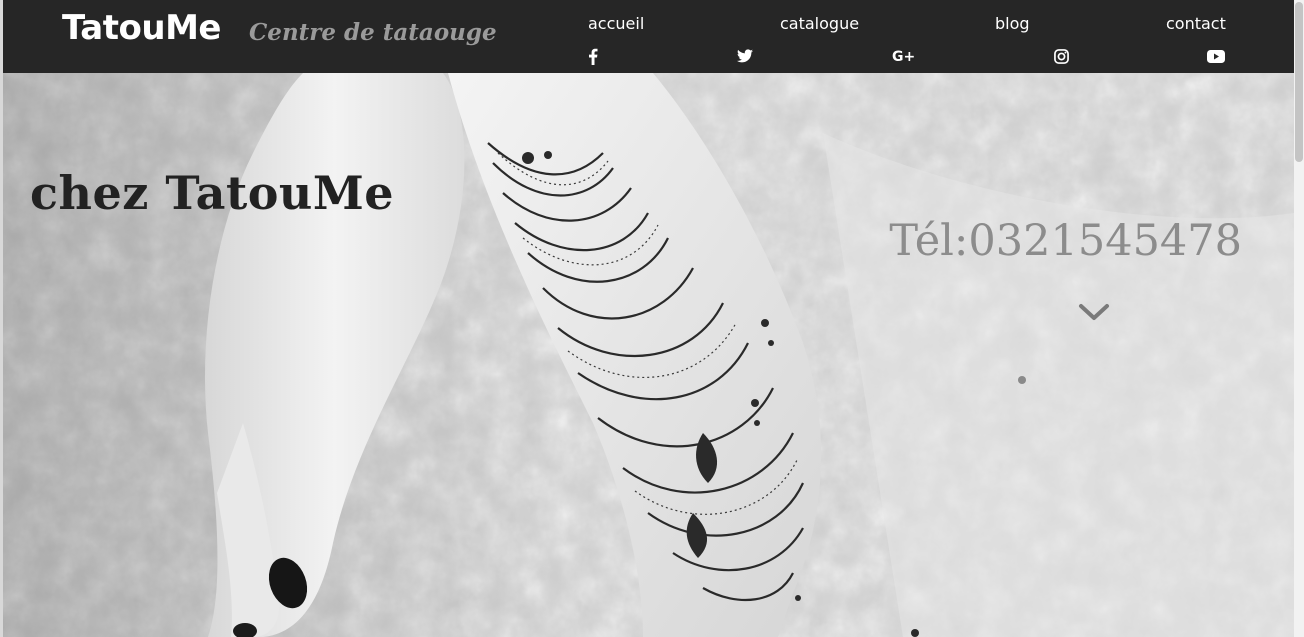 The width and height of the screenshot is (1304, 637). What do you see at coordinates (1065, 241) in the screenshot?
I see `hero-phone-number: Tél:0321545478` at bounding box center [1065, 241].